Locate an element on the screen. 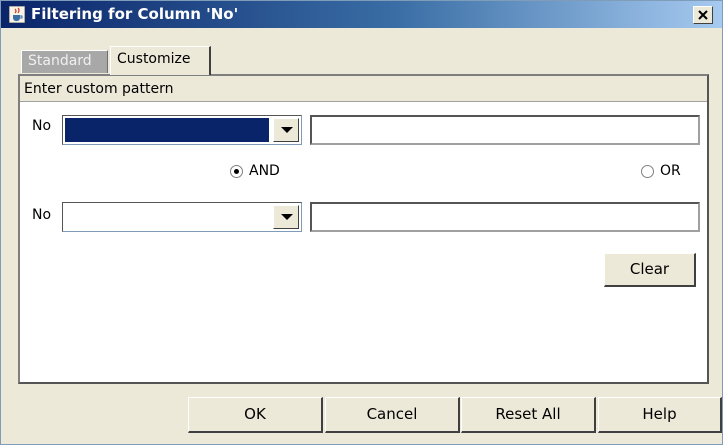 The image size is (723, 445). row2-pattern-input is located at coordinates (505, 217).